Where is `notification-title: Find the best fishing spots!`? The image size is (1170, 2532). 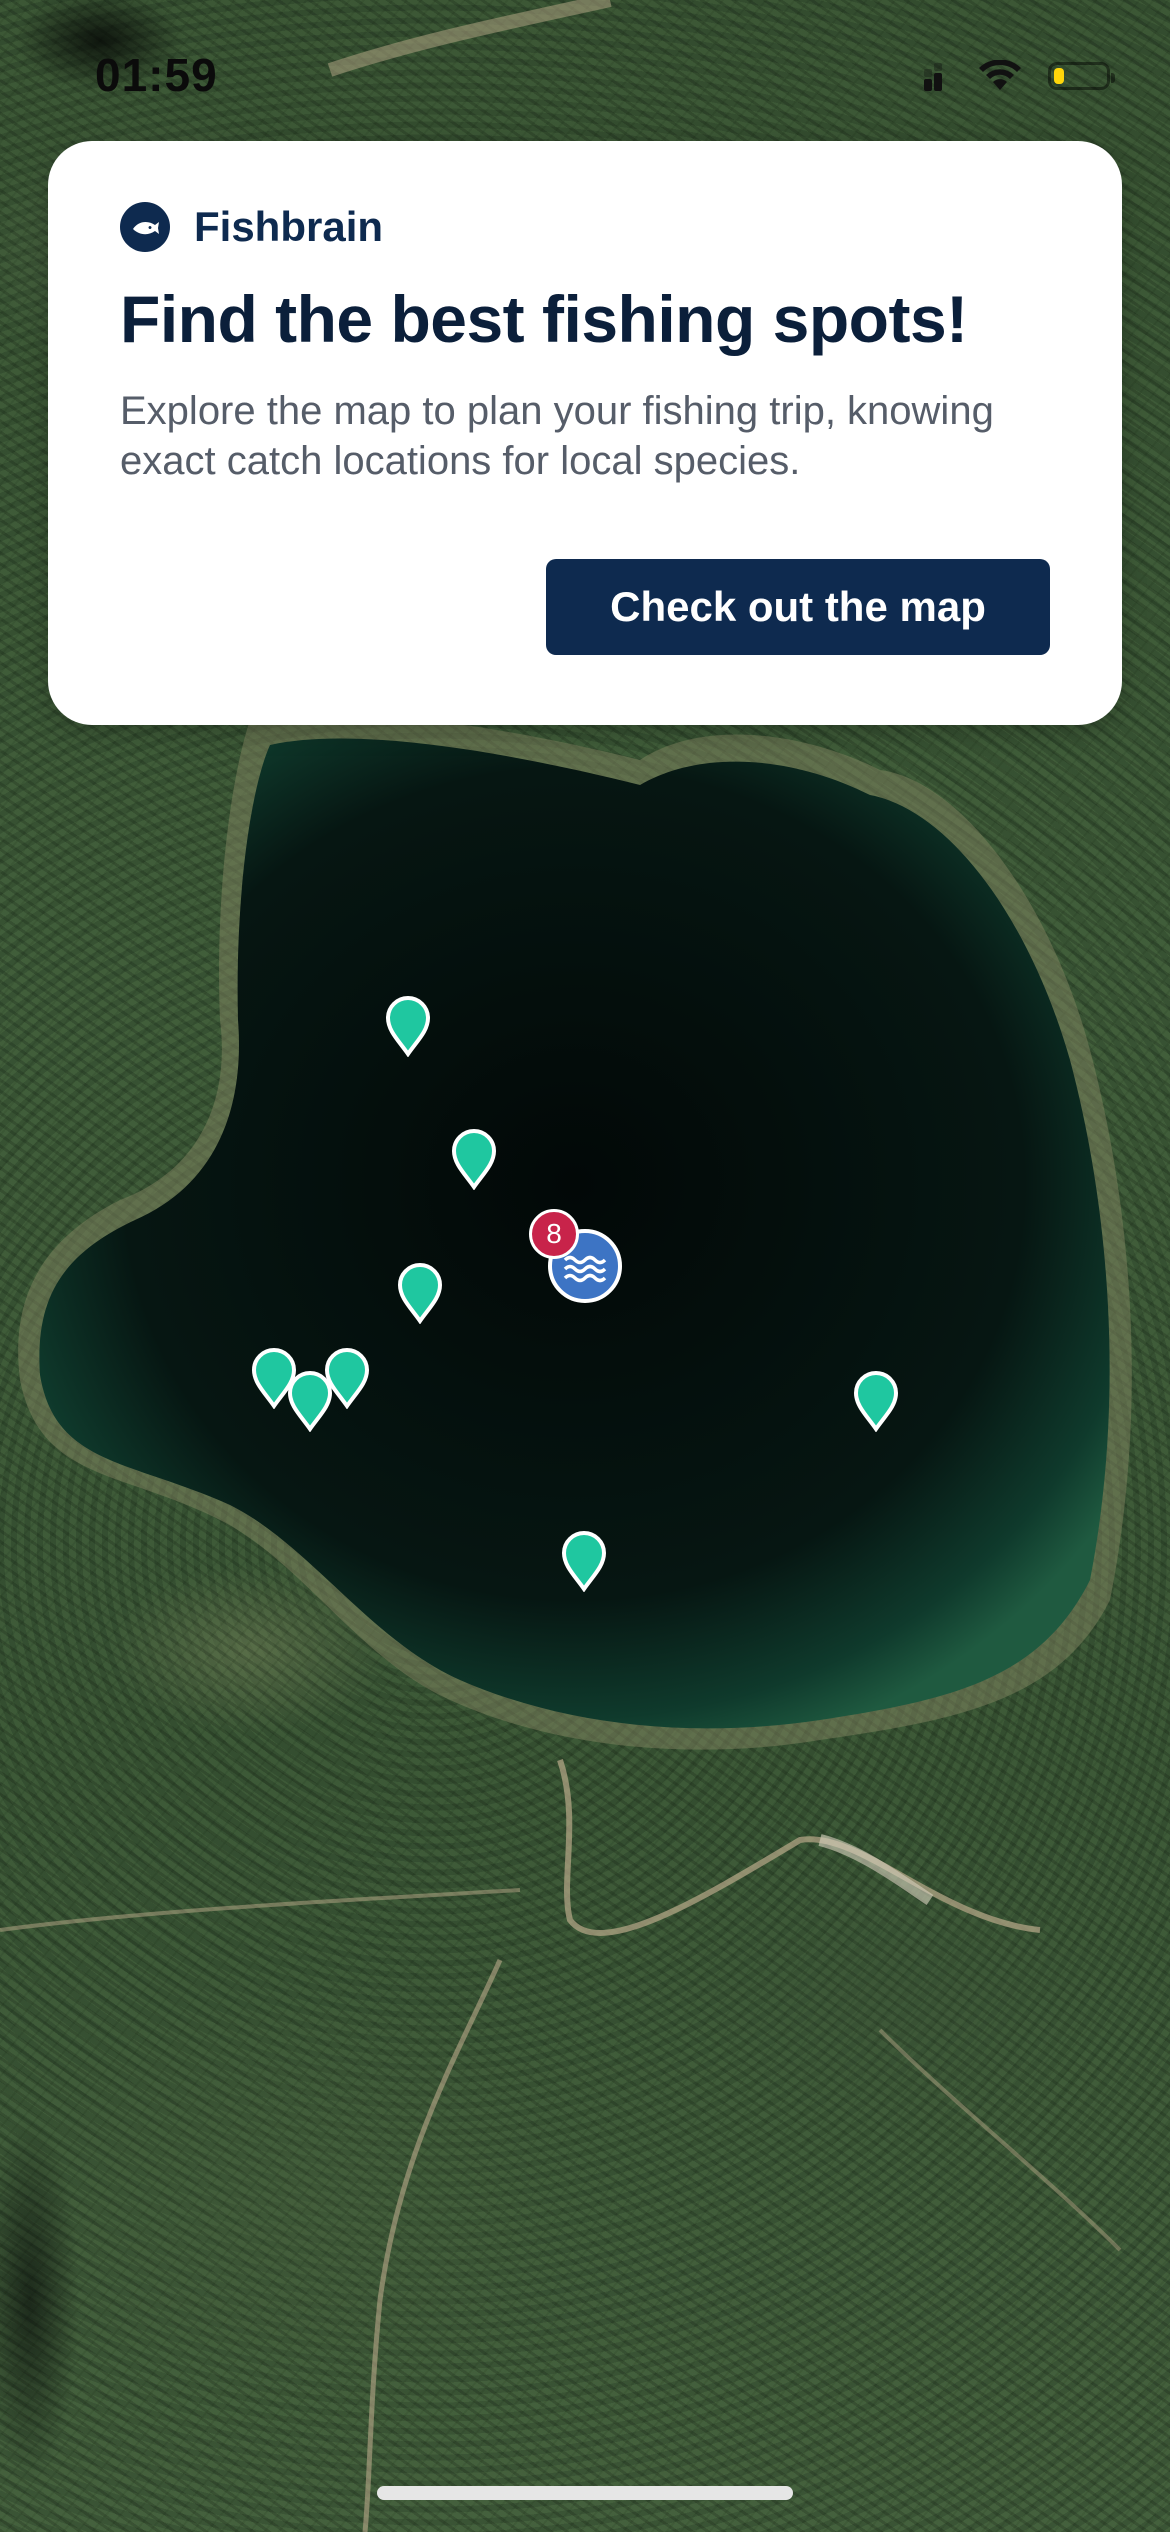 notification-title: Find the best fishing spots! is located at coordinates (544, 319).